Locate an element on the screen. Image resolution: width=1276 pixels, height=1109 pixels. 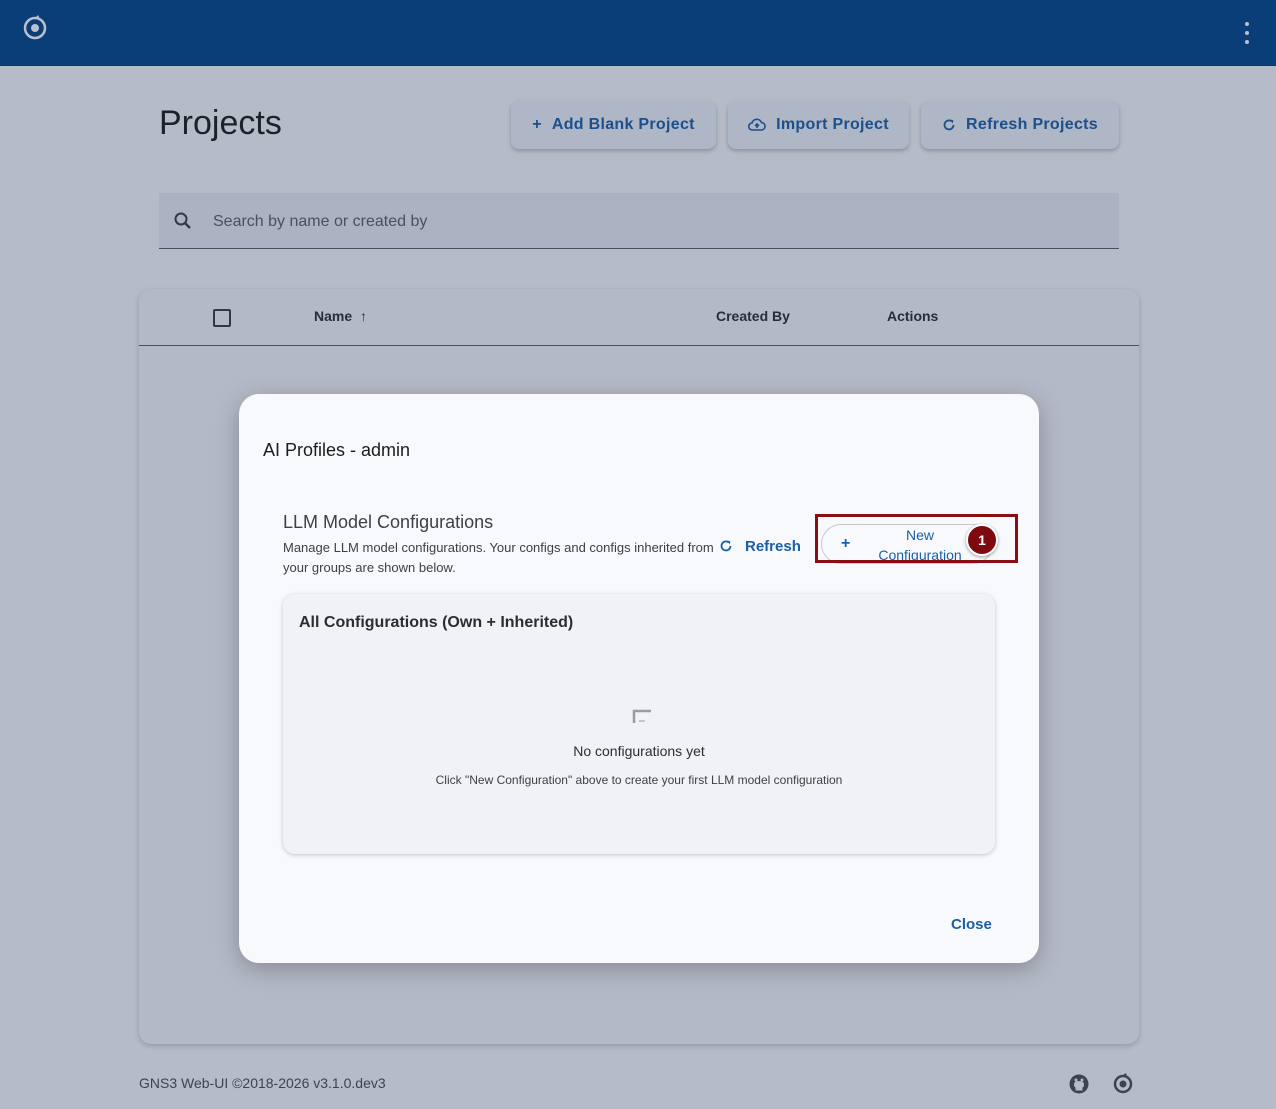
plus-icon: + is located at coordinates (846, 543).